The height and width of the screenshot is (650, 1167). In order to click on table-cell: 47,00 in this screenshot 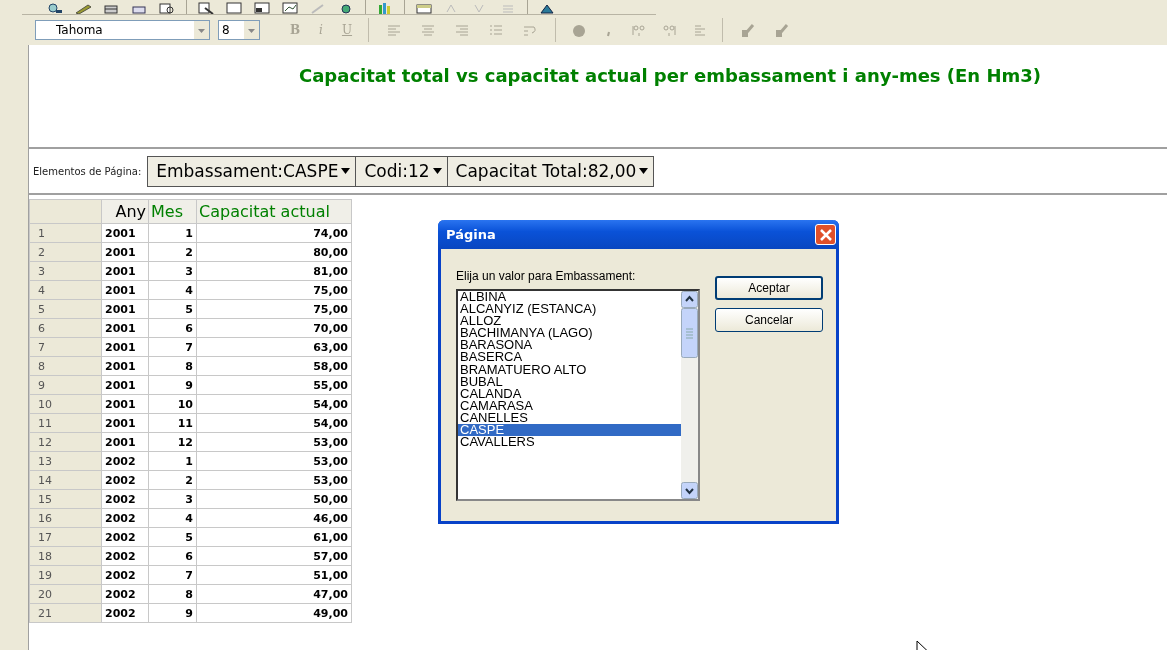, I will do `click(274, 594)`.